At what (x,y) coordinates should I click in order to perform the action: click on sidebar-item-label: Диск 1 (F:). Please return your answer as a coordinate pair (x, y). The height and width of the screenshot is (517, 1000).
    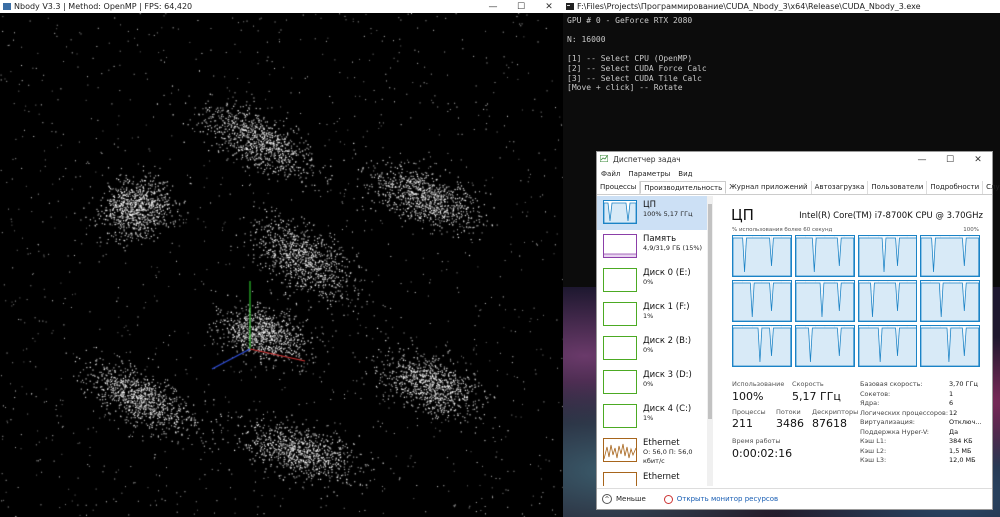
    Looking at the image, I should click on (666, 307).